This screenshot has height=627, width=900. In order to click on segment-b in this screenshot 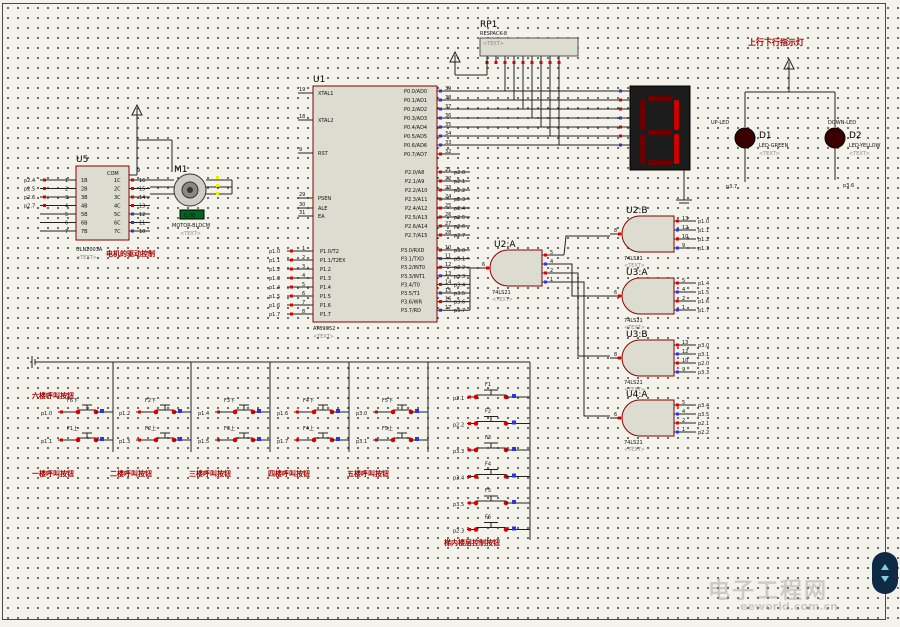, I will do `click(676, 115)`.